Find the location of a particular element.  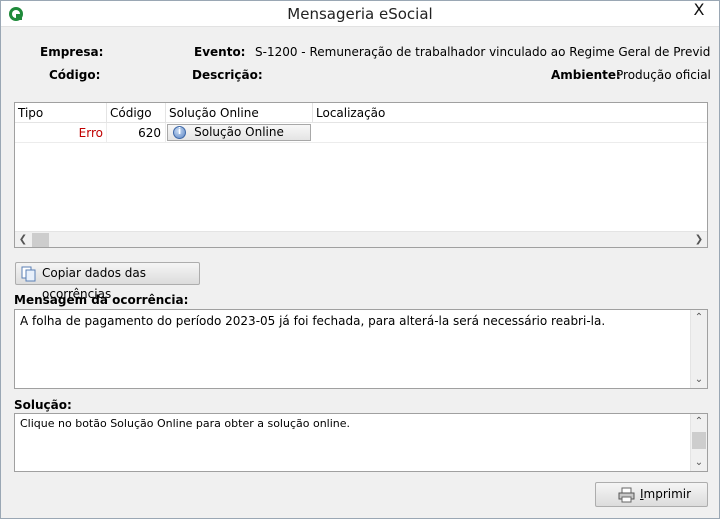

chevron-left-icon: ❮ is located at coordinates (23, 239).